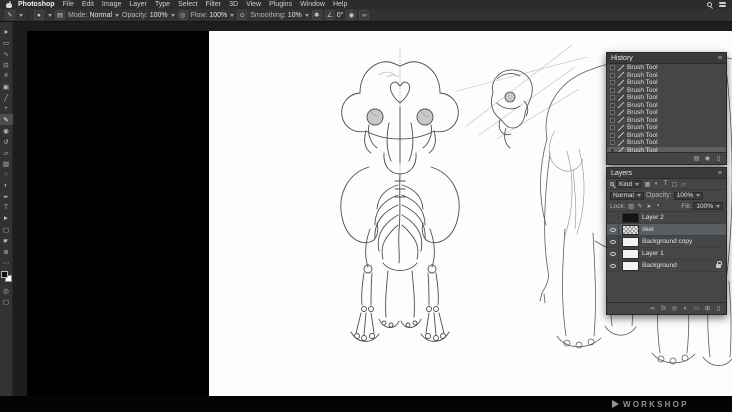  Describe the element at coordinates (709, 4) in the screenshot. I see `spotlight-search-icon` at that location.